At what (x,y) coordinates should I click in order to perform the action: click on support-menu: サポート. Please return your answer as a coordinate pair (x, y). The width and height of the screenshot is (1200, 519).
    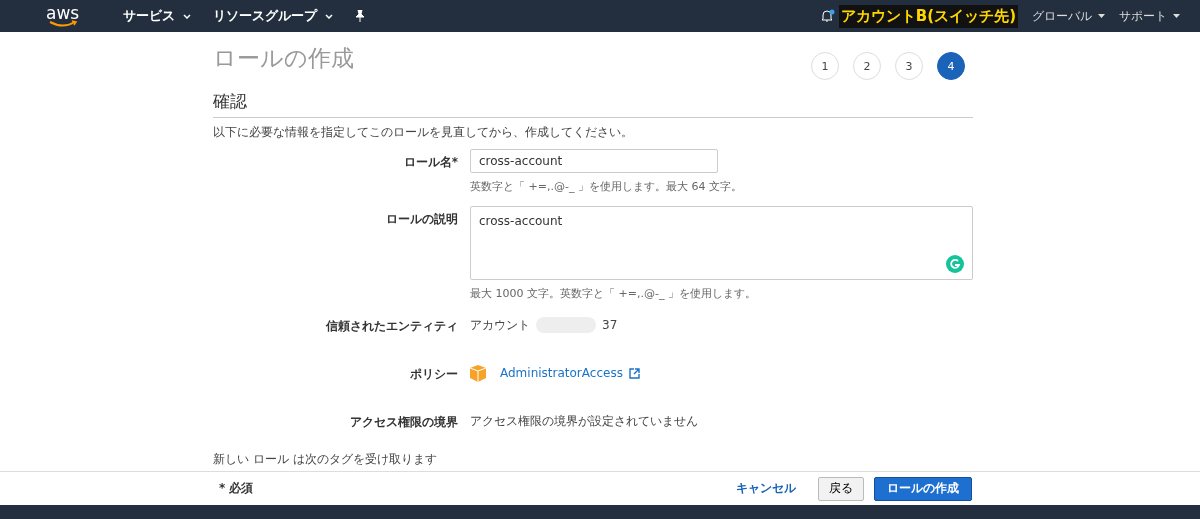
    Looking at the image, I should click on (1143, 16).